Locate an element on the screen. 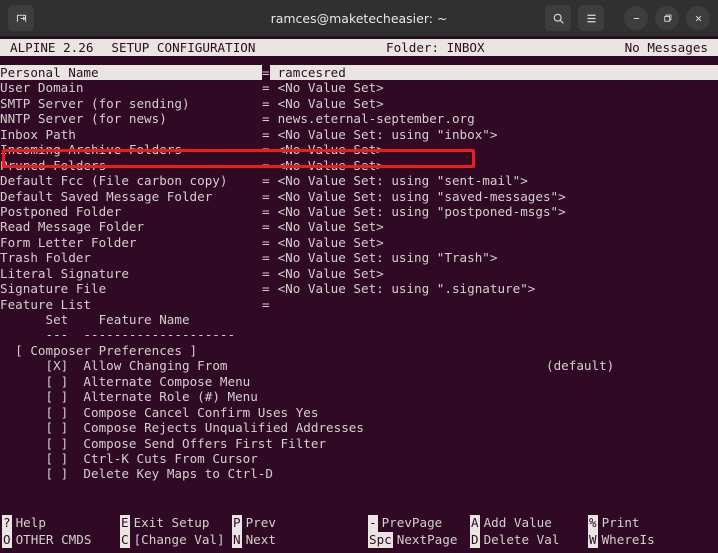  config-row: Form Letter Folder = <No Value Set> is located at coordinates (359, 242).